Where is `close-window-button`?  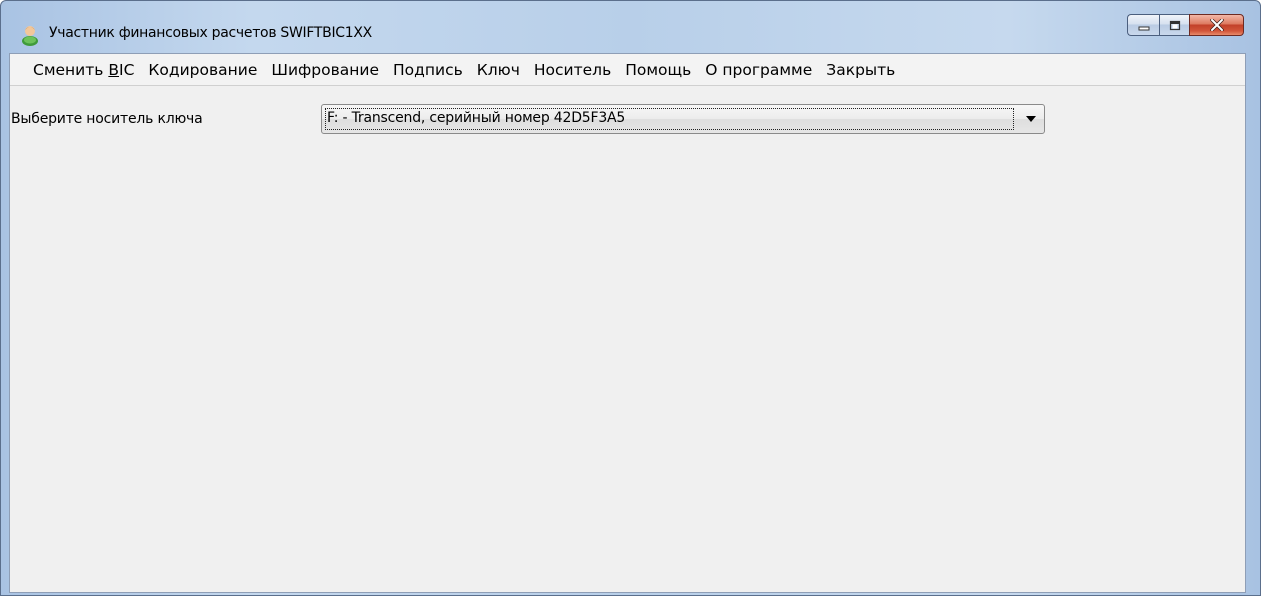 close-window-button is located at coordinates (1216, 25).